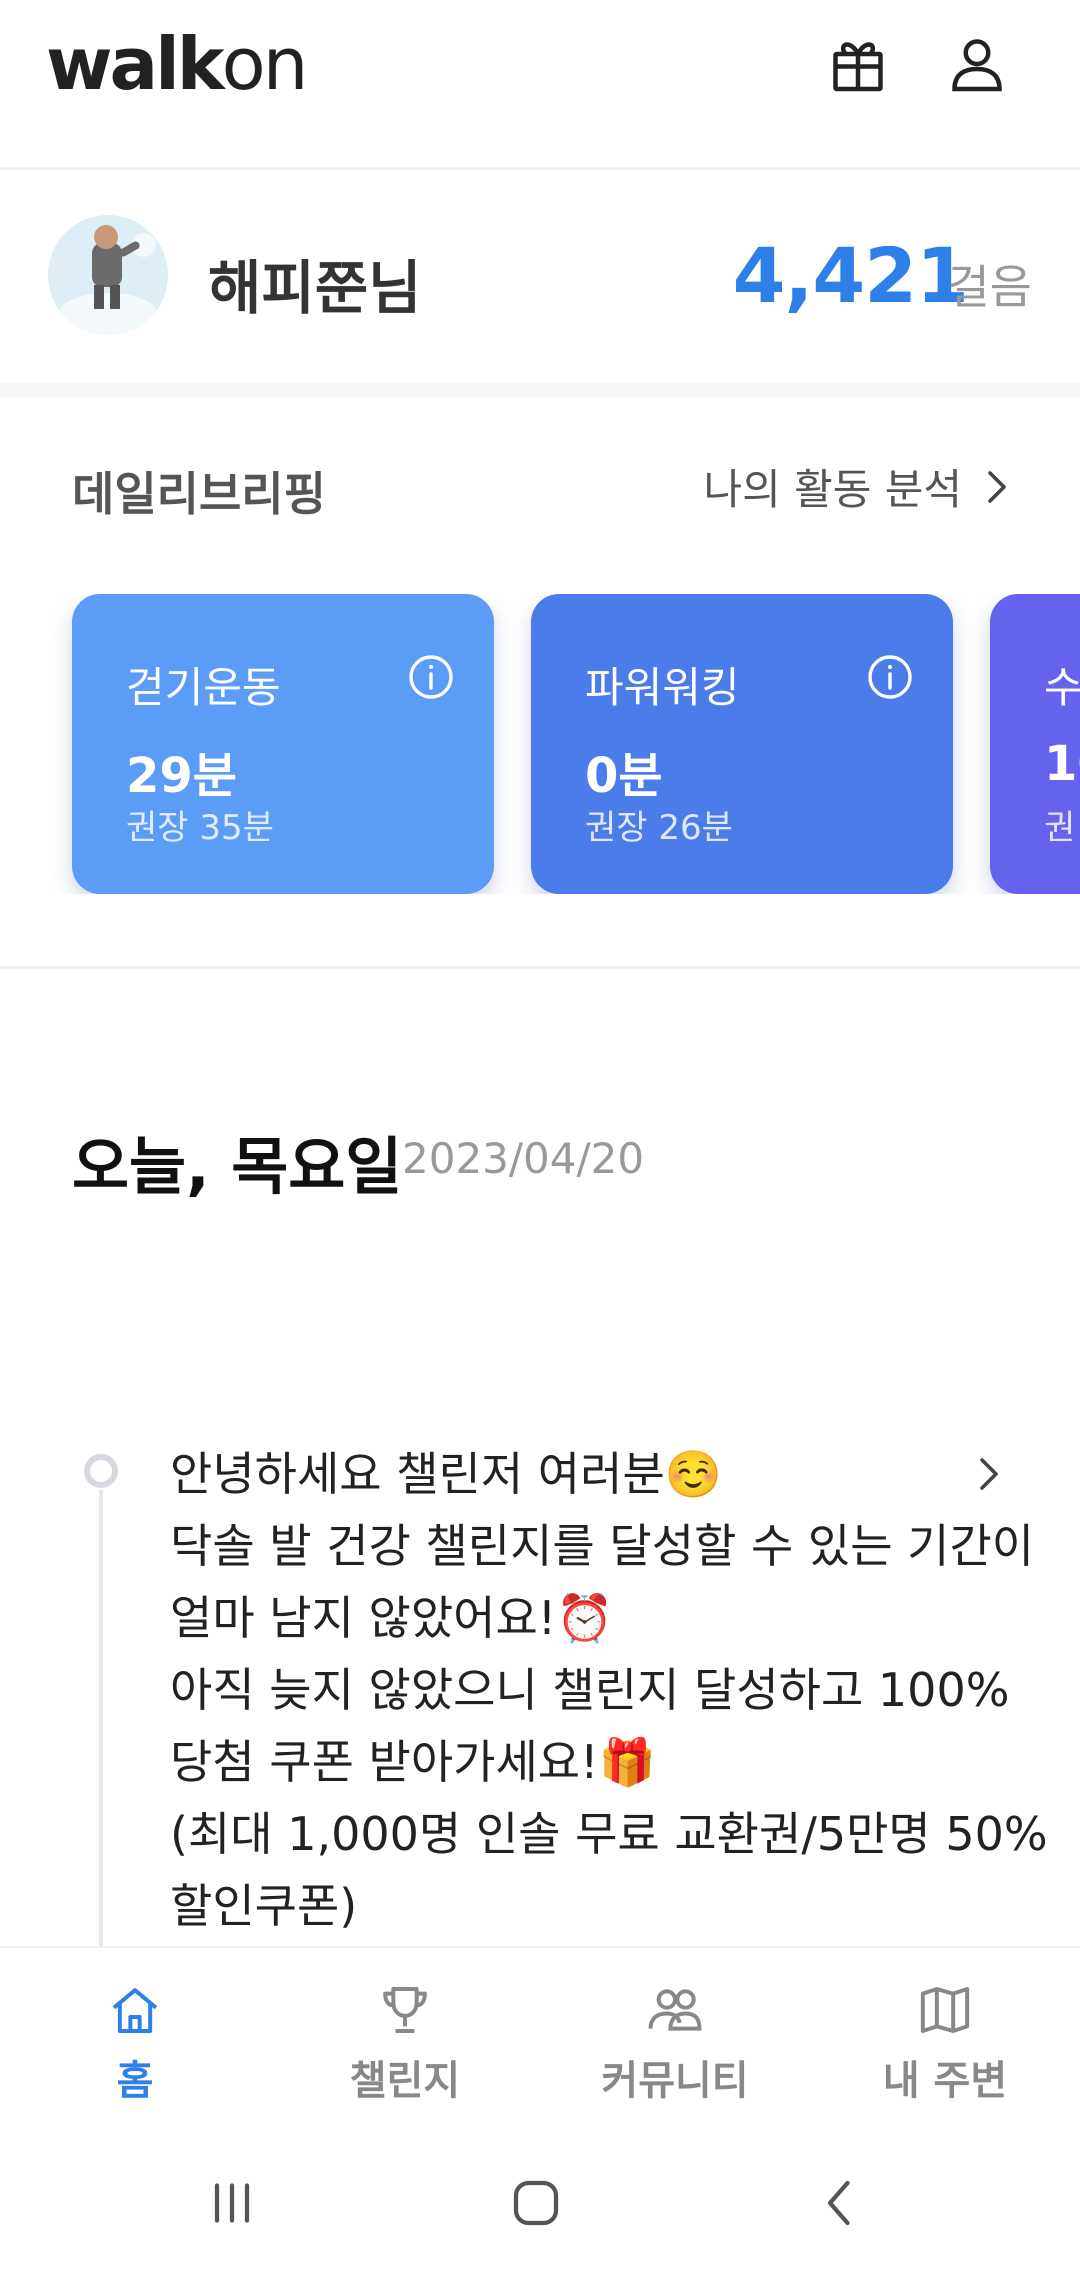 Image resolution: width=1080 pixels, height=2272 pixels. I want to click on walking-exercise-card: 걷기운동 29분 권장 35분, so click(283, 744).